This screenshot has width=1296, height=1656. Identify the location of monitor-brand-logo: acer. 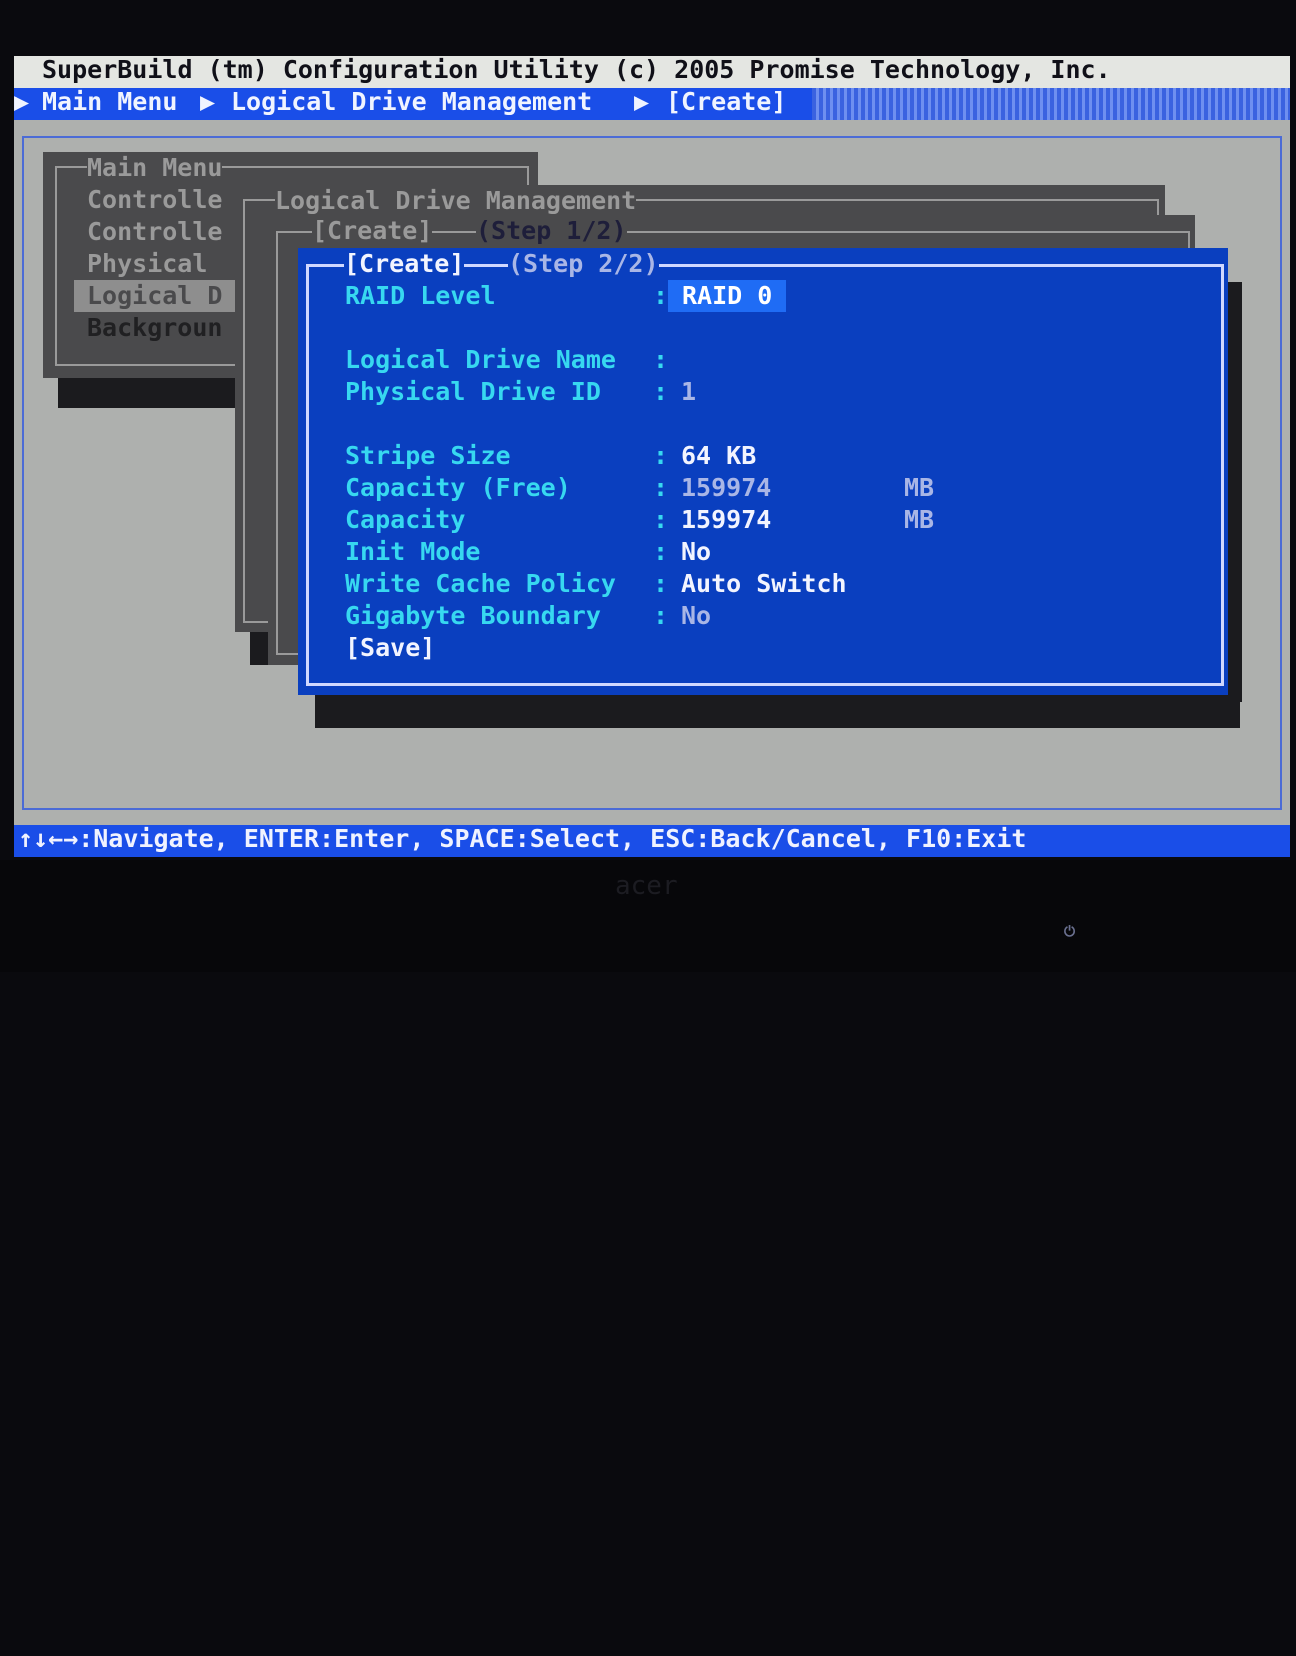
(646, 886).